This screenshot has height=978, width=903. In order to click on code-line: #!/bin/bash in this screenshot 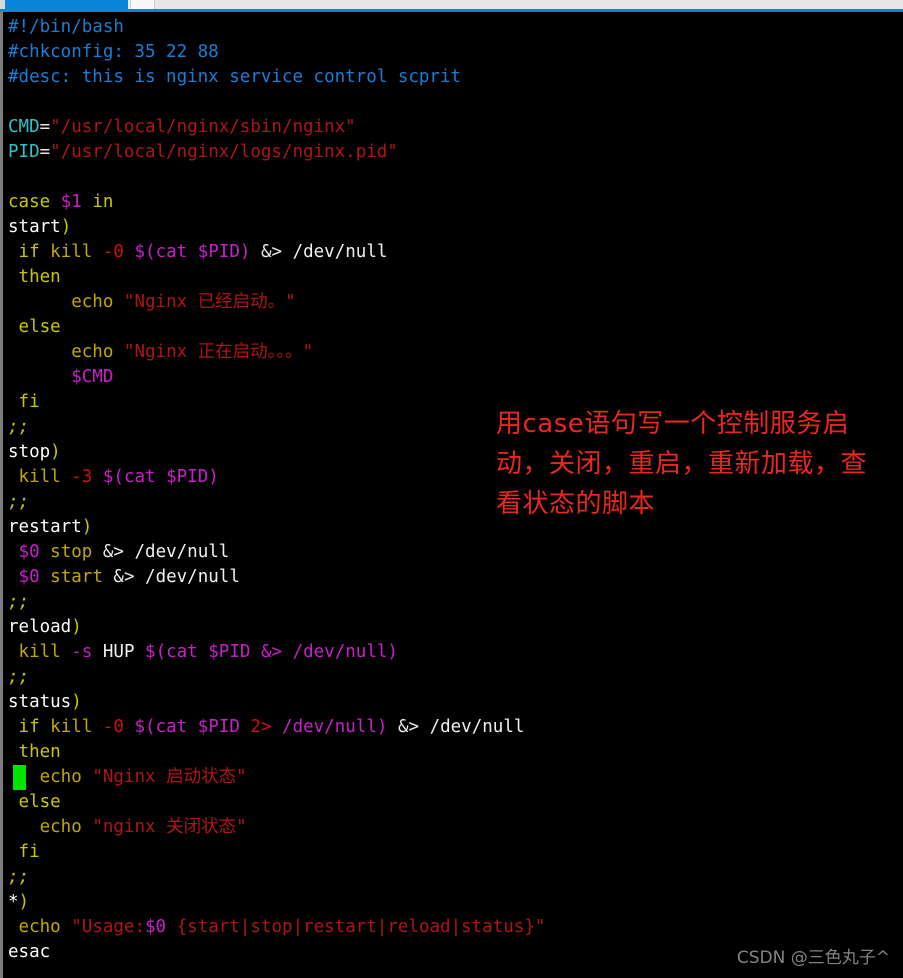, I will do `click(276, 27)`.